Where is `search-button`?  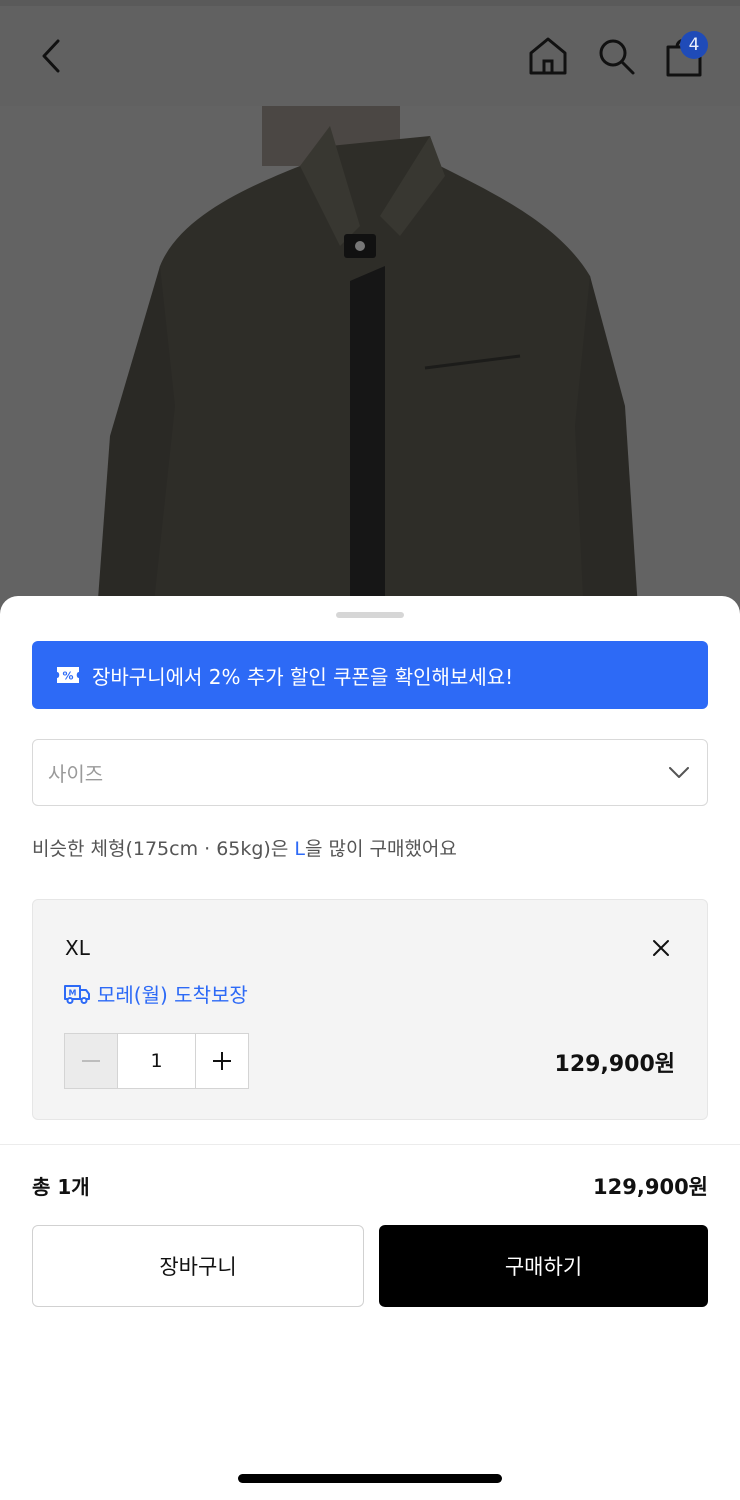
search-button is located at coordinates (616, 56).